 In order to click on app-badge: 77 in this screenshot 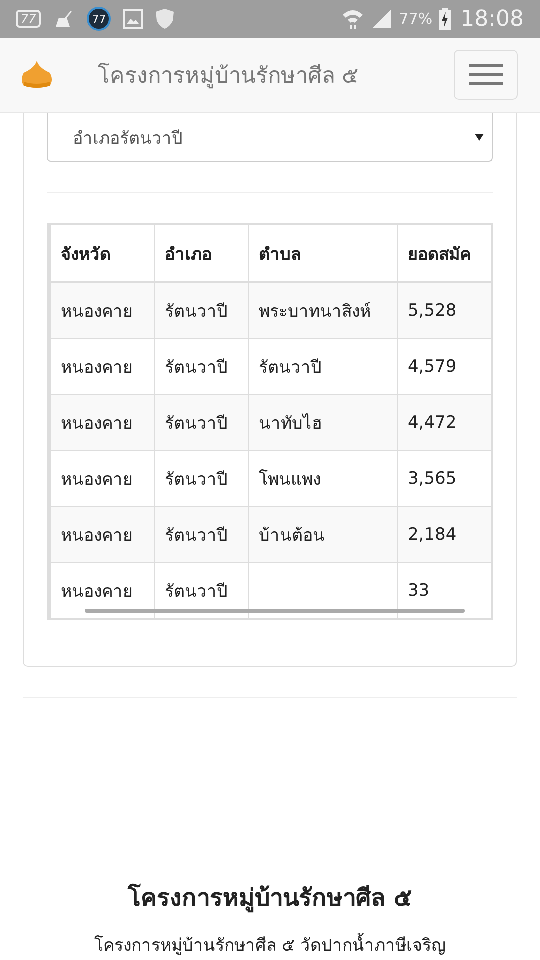, I will do `click(99, 19)`.